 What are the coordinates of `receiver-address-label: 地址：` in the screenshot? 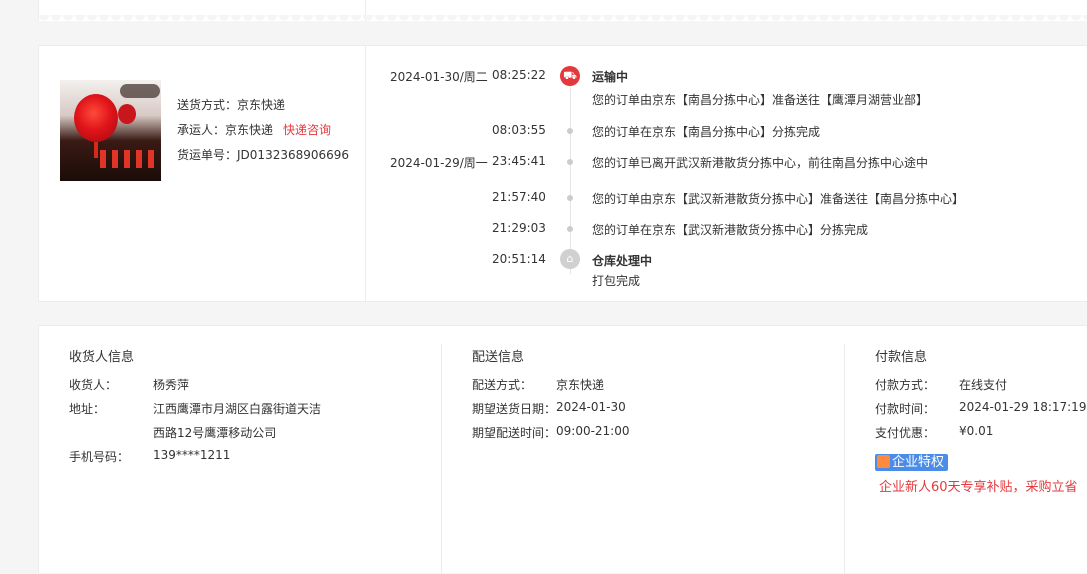 It's located at (87, 409).